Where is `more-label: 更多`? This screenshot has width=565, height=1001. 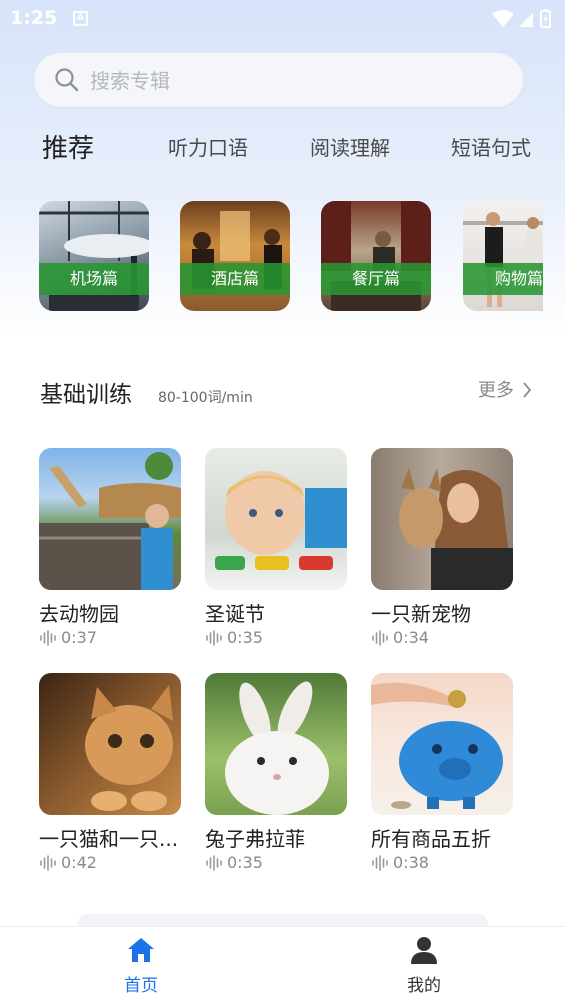
more-label: 更多 is located at coordinates (496, 390).